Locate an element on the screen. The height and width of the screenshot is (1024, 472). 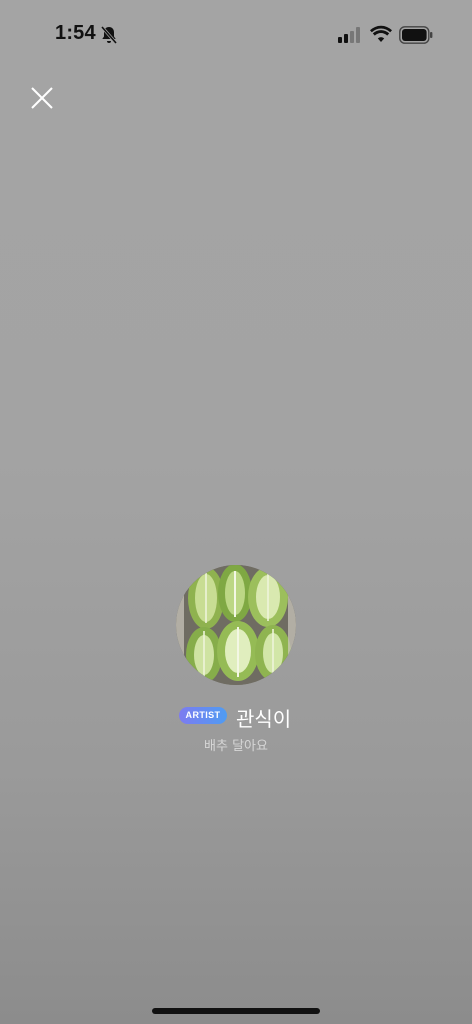
name-row: ARTIST 관식이 is located at coordinates (236, 717).